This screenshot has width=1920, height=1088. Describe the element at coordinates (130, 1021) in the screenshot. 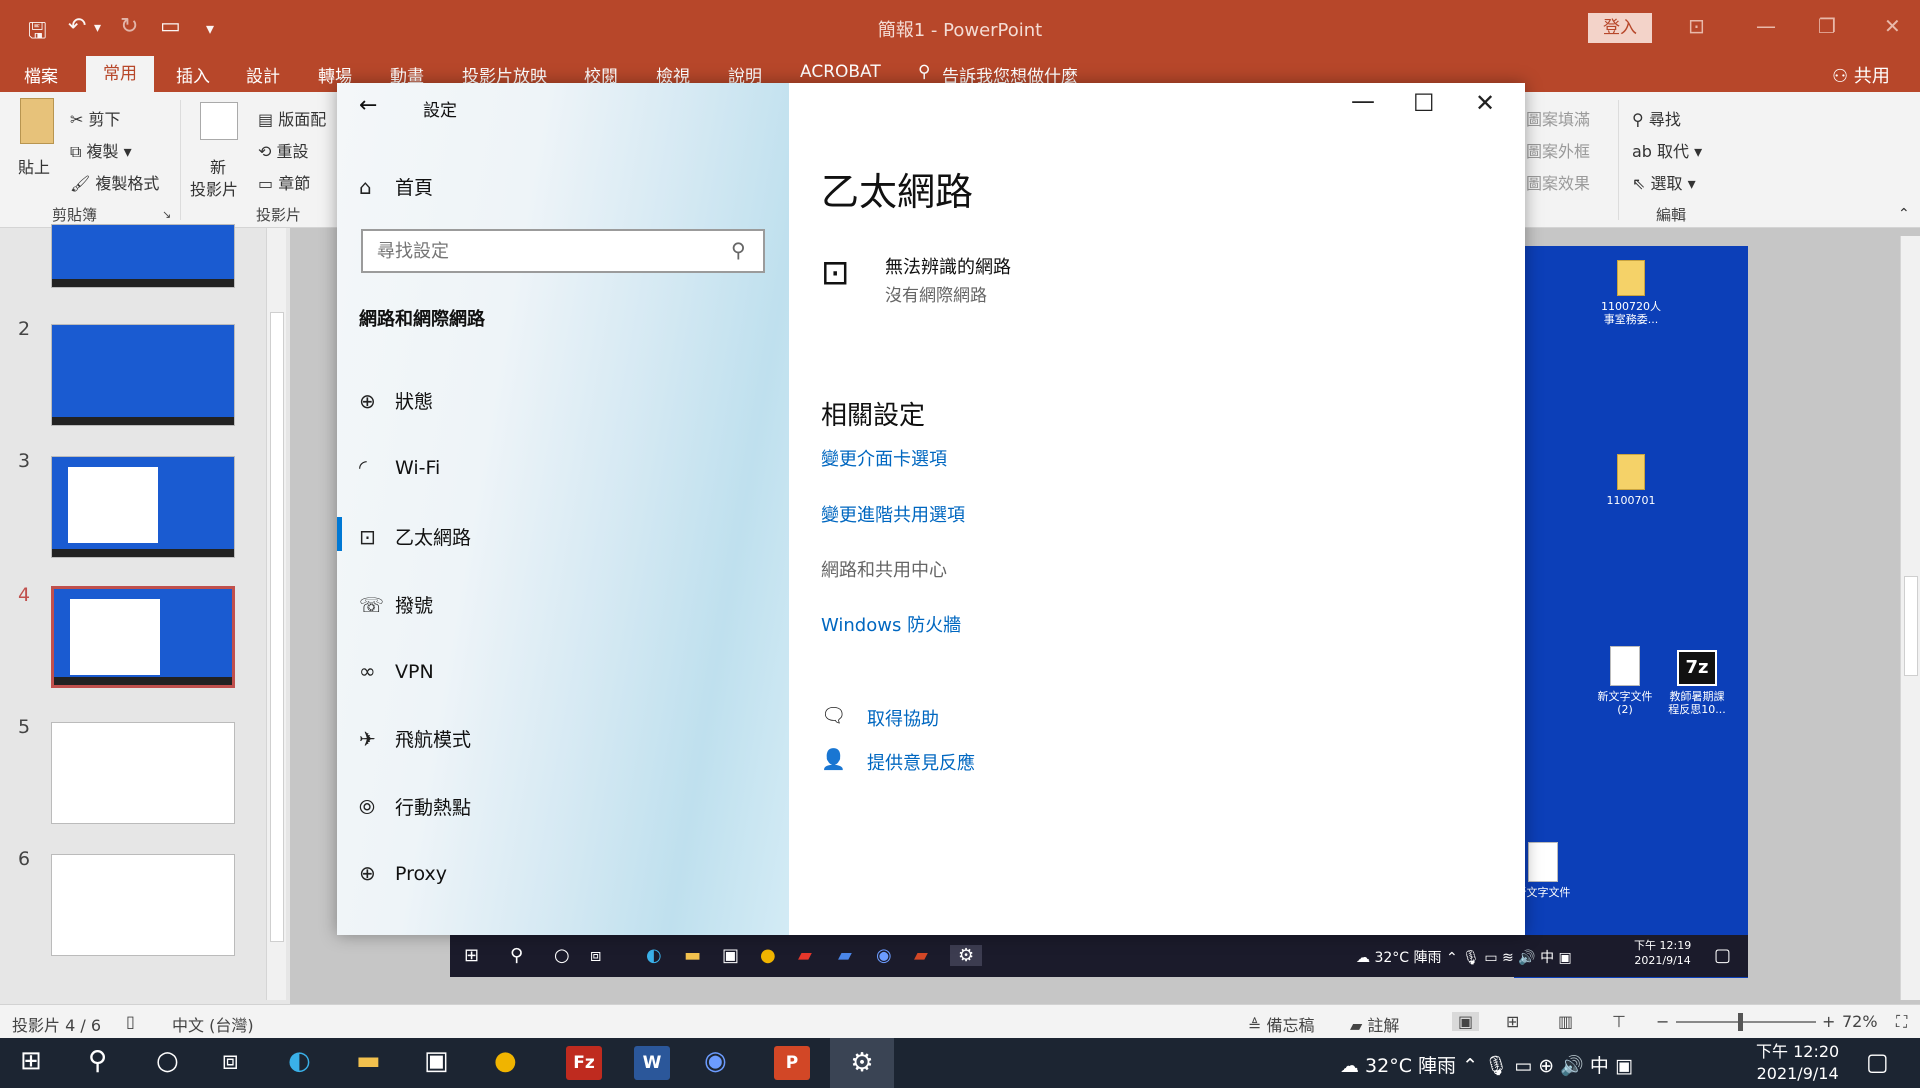

I see `accessibility-icon: ▯` at that location.